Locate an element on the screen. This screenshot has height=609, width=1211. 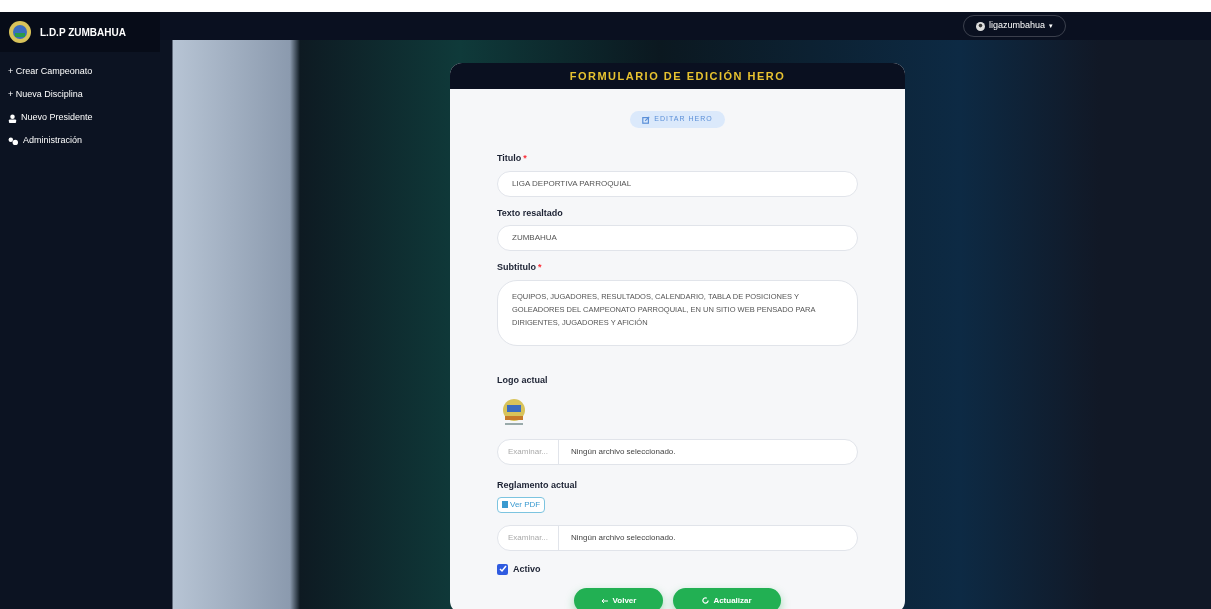
field-label: Logo actual is located at coordinates (523, 380).